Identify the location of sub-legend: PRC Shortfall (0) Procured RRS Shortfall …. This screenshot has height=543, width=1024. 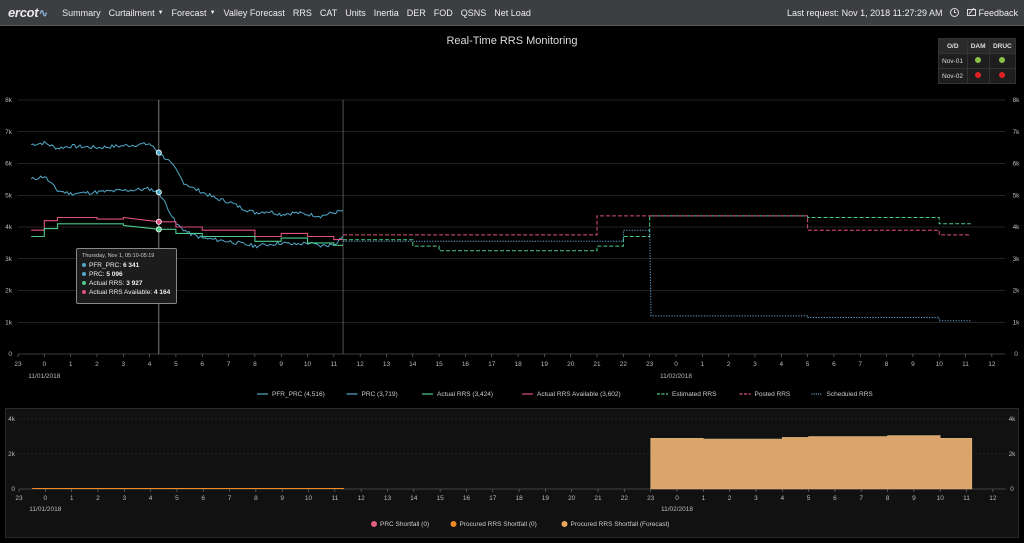
(520, 524).